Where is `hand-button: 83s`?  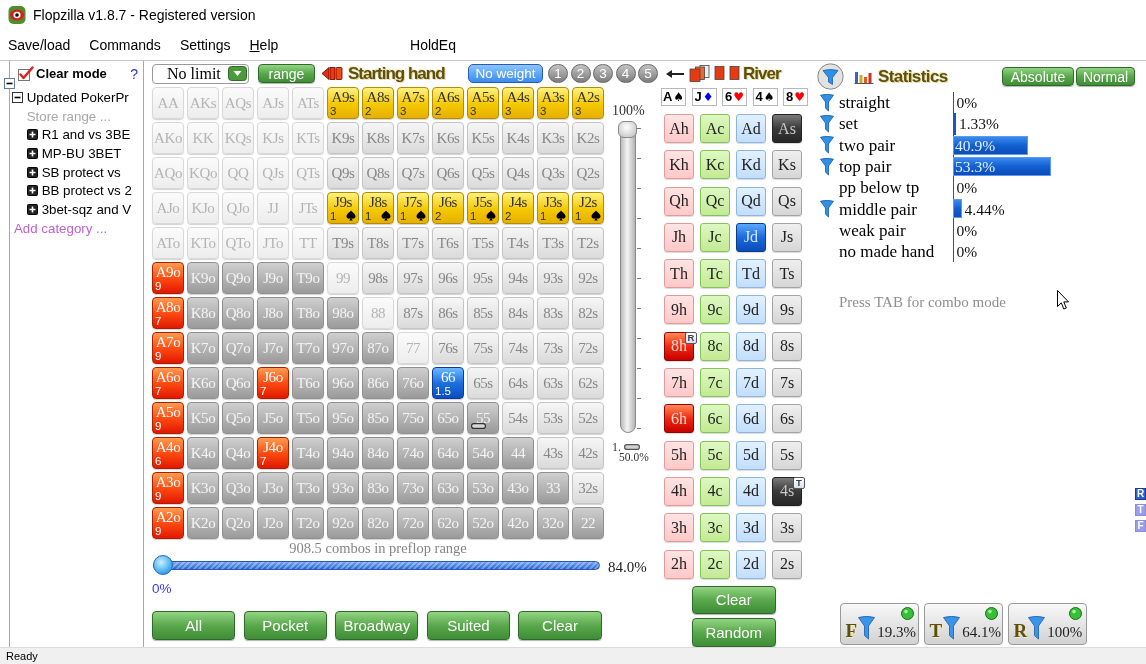
hand-button: 83s is located at coordinates (553, 313).